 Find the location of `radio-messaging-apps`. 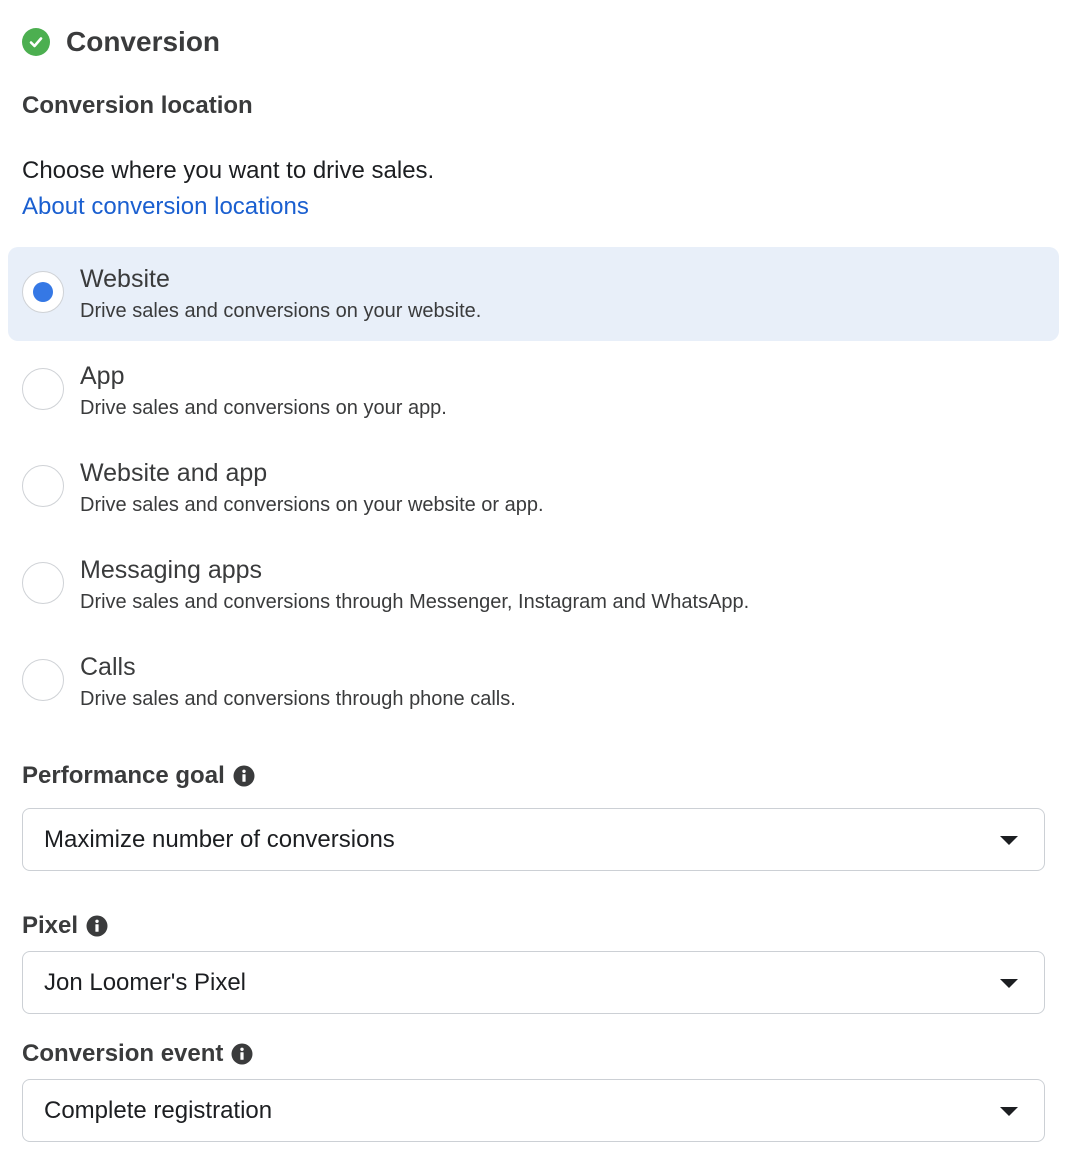

radio-messaging-apps is located at coordinates (43, 583).